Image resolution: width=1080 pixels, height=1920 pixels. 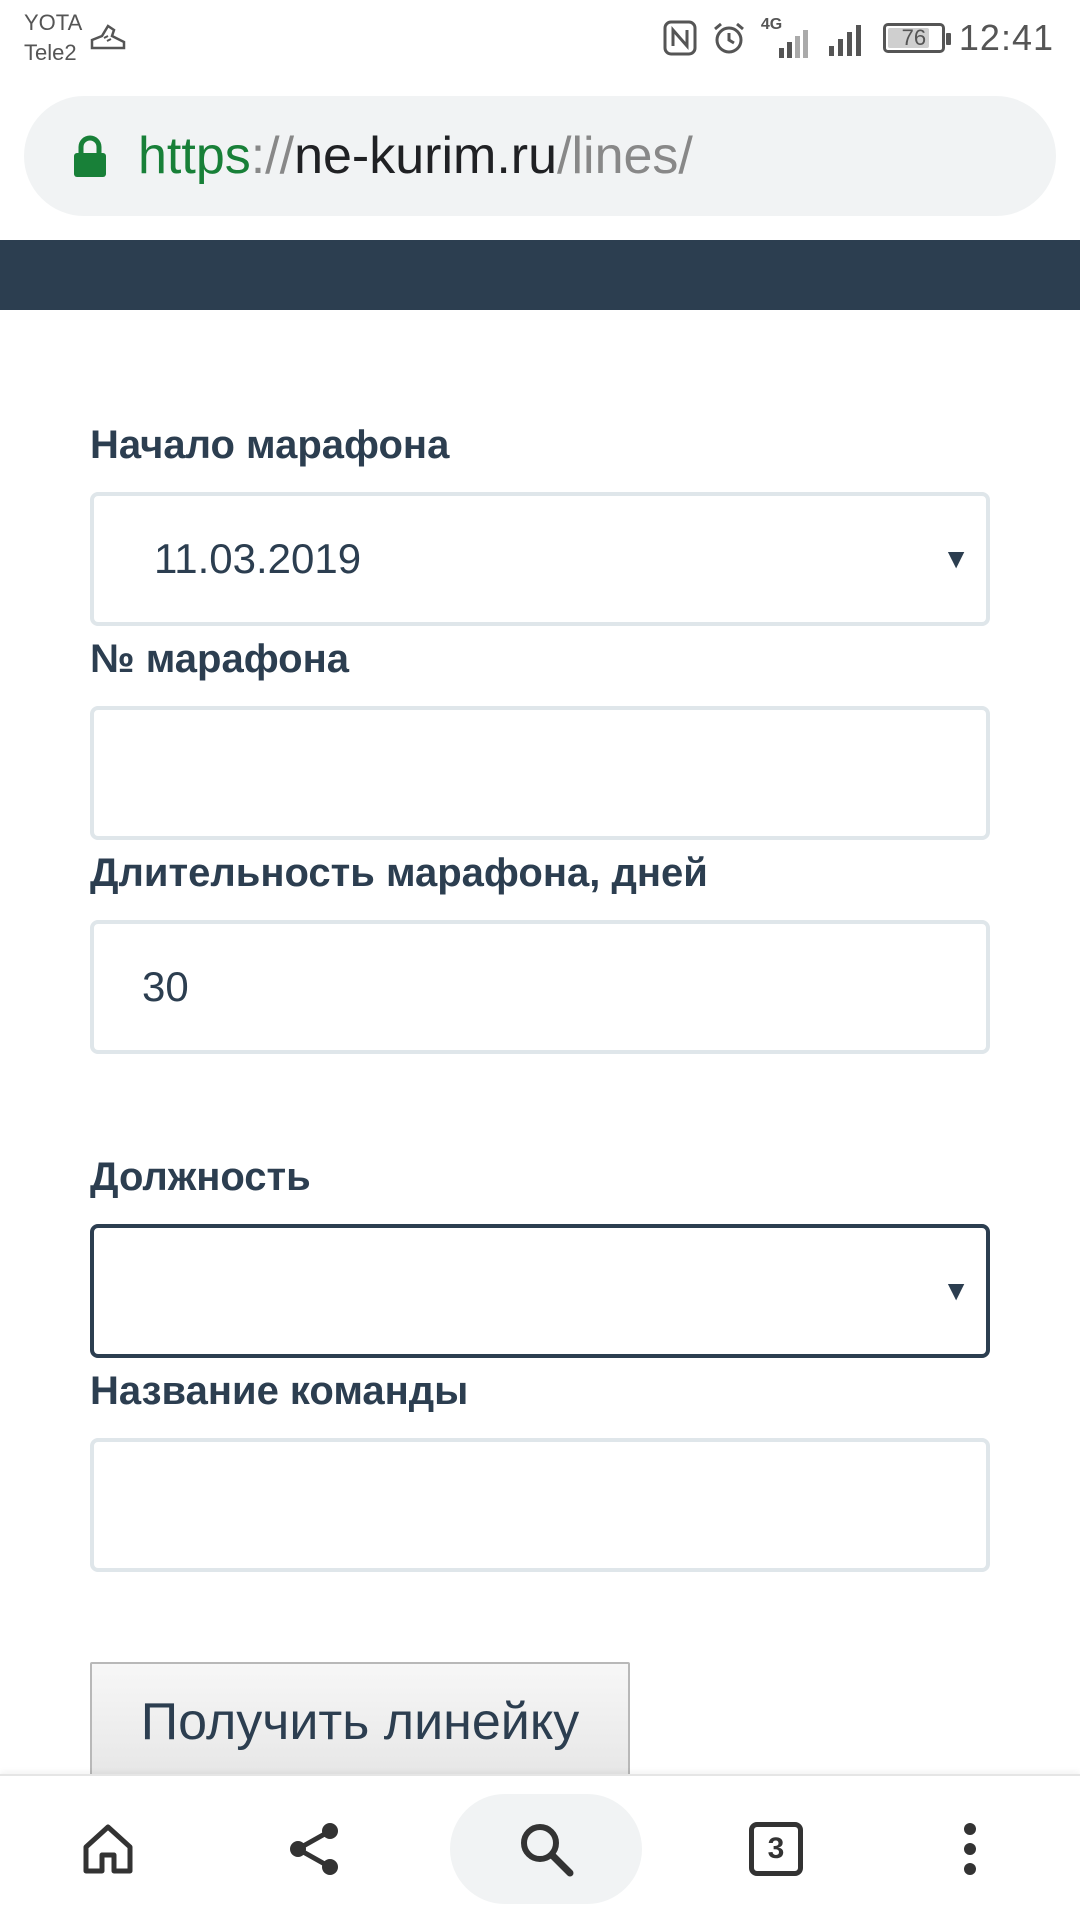 What do you see at coordinates (194, 156) in the screenshot?
I see `url-scheme: https` at bounding box center [194, 156].